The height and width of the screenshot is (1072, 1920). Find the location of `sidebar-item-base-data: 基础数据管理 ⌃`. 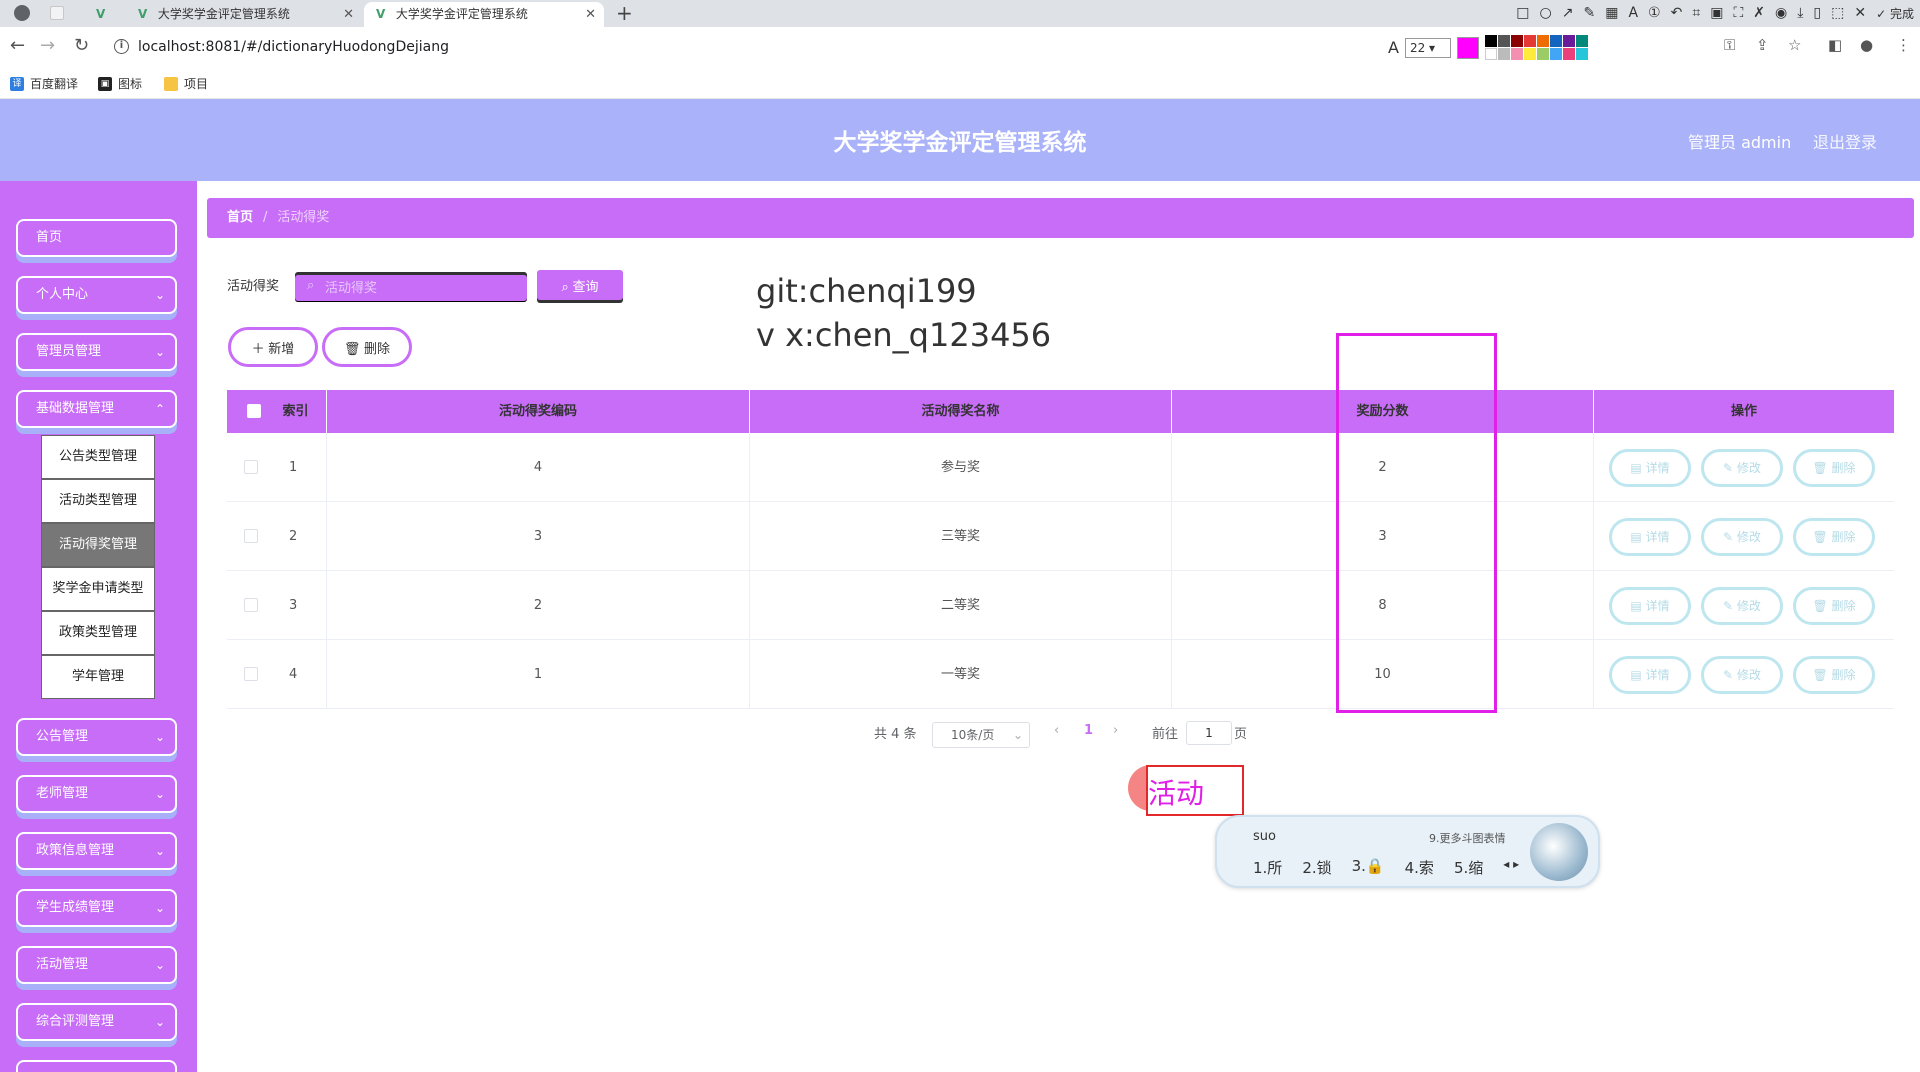

sidebar-item-base-data: 基础数据管理 ⌃ is located at coordinates (96, 409).